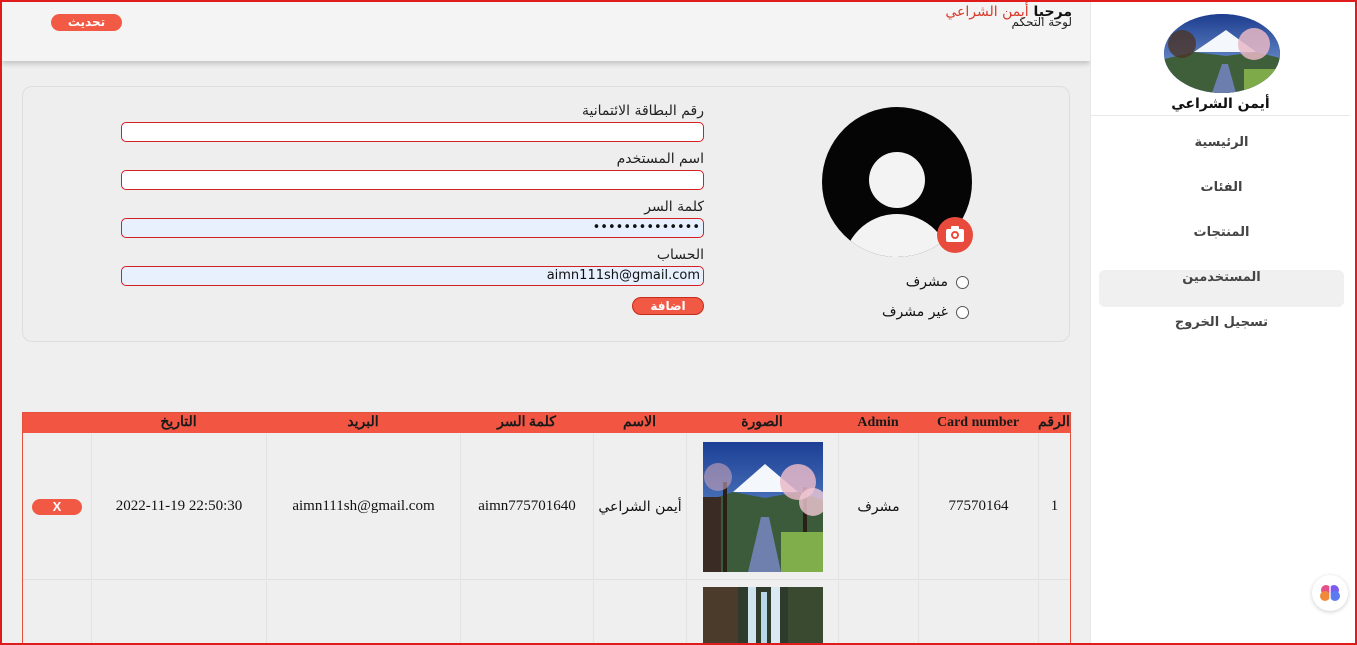 The height and width of the screenshot is (645, 1357). Describe the element at coordinates (1220, 115) in the screenshot. I see `sidebar-divider` at that location.